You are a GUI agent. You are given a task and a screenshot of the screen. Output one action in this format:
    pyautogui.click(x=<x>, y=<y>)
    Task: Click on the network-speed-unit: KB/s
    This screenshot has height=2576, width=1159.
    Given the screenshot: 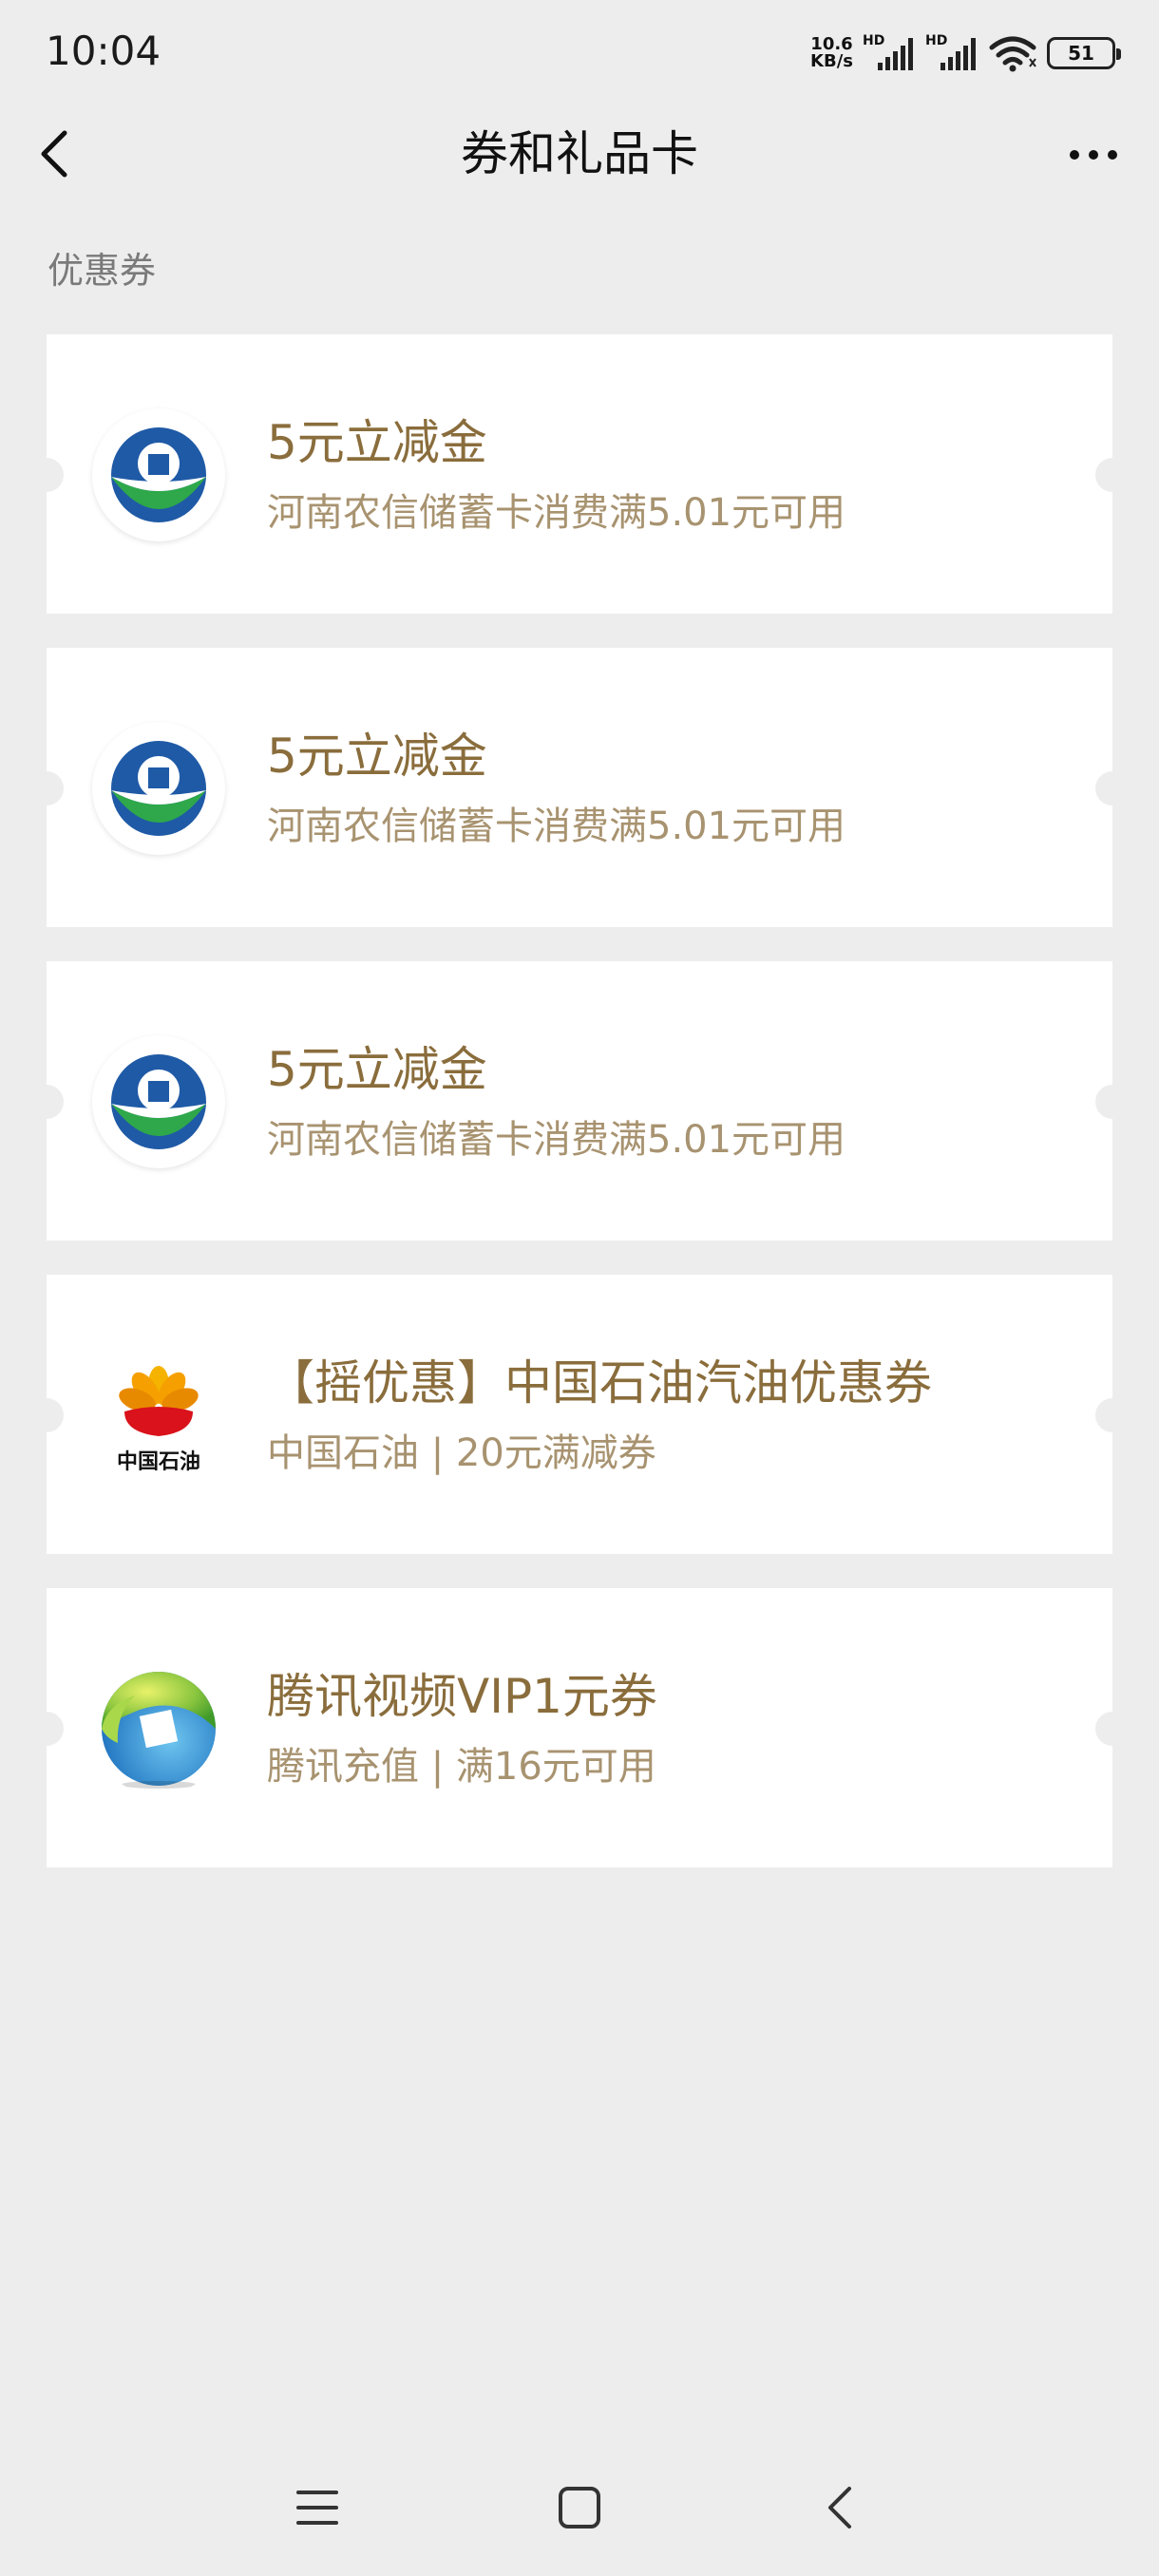 What is the action you would take?
    pyautogui.click(x=831, y=61)
    